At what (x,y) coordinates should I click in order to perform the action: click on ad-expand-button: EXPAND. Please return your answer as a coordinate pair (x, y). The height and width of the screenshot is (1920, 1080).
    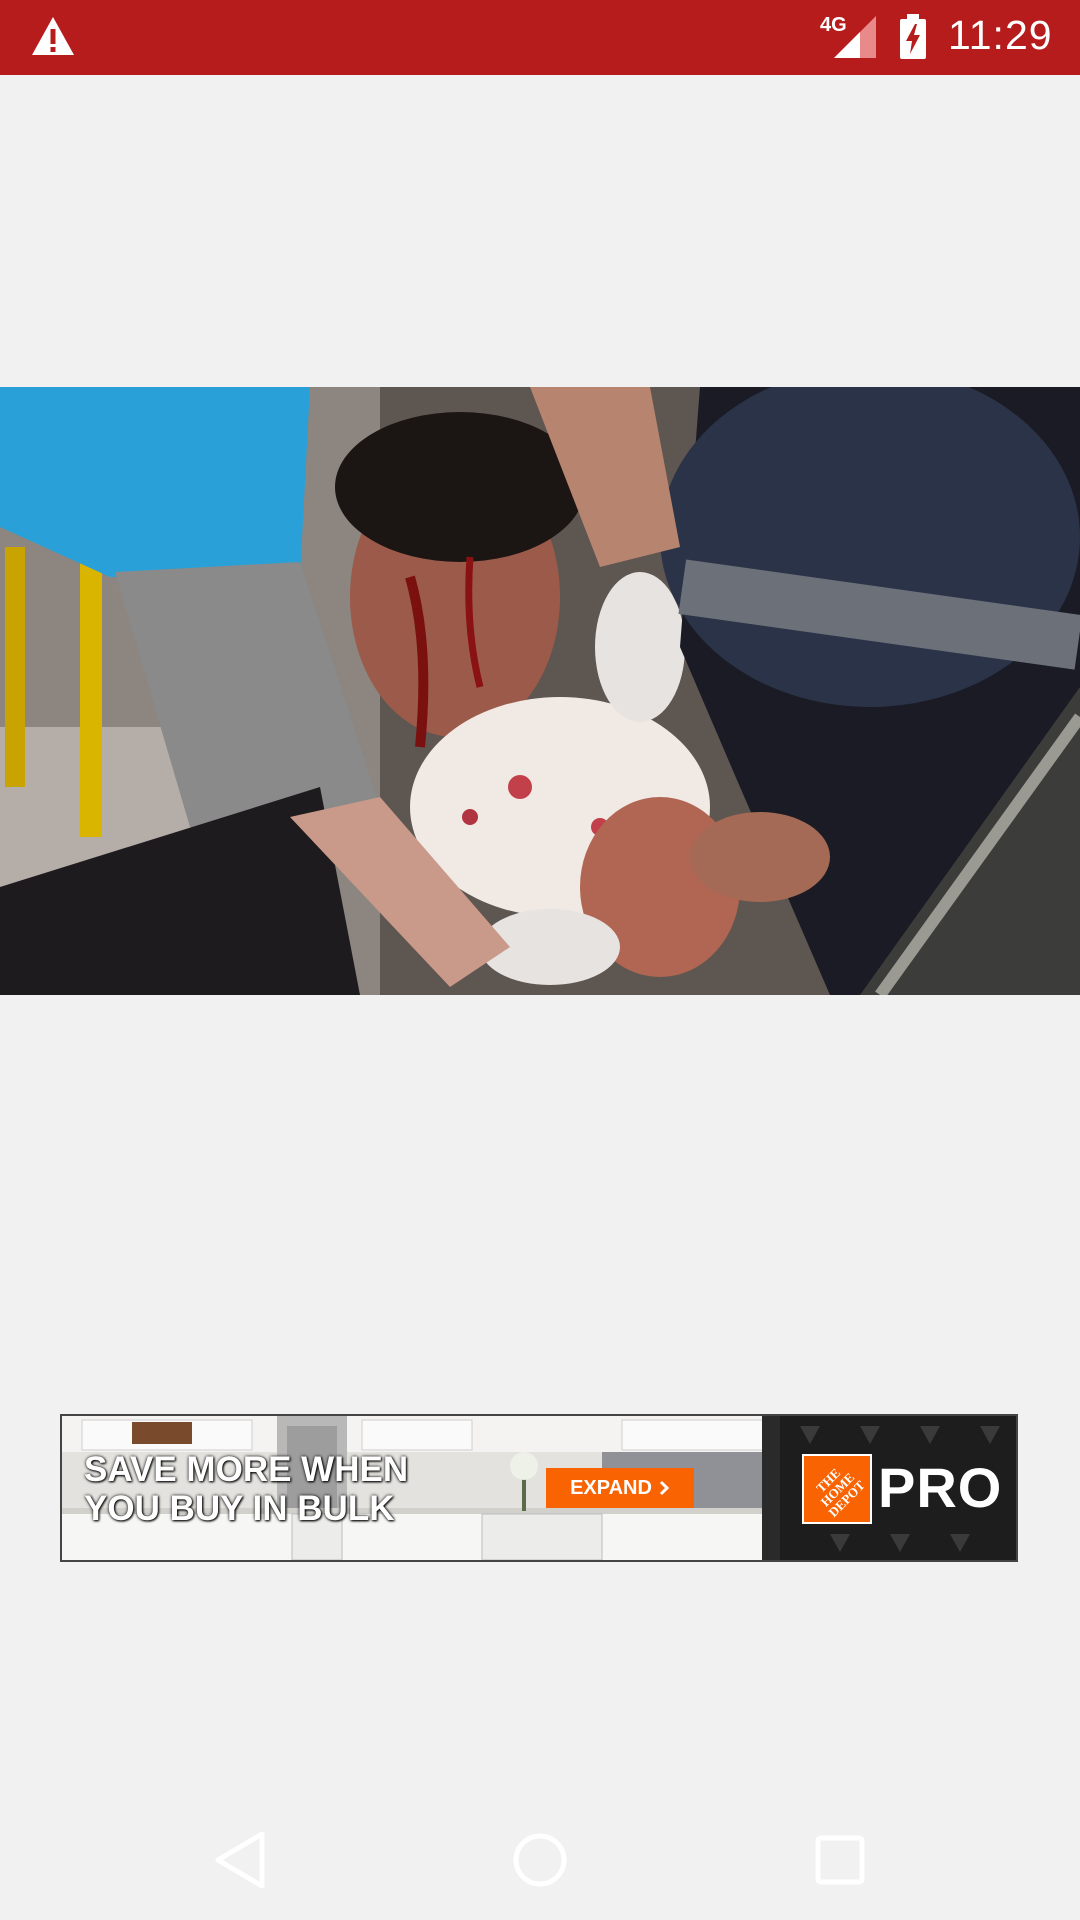
    Looking at the image, I should click on (620, 1488).